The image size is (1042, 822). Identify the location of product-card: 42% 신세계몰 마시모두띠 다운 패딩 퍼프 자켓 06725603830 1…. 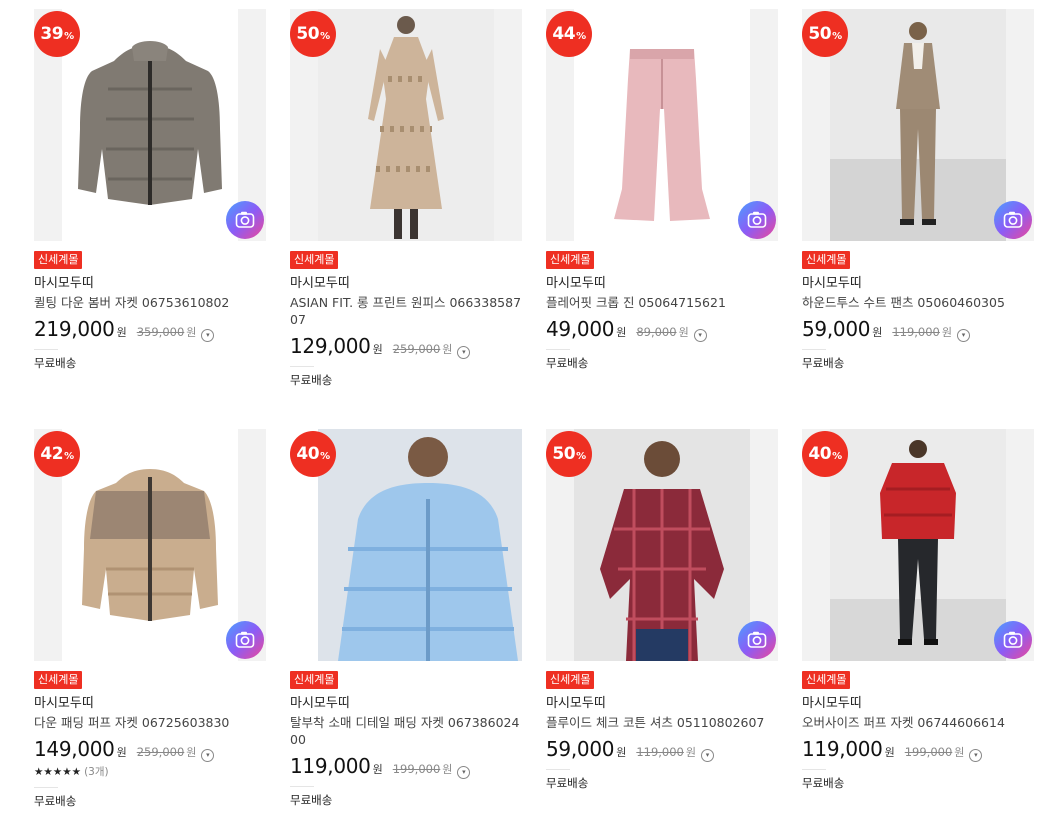
(150, 619).